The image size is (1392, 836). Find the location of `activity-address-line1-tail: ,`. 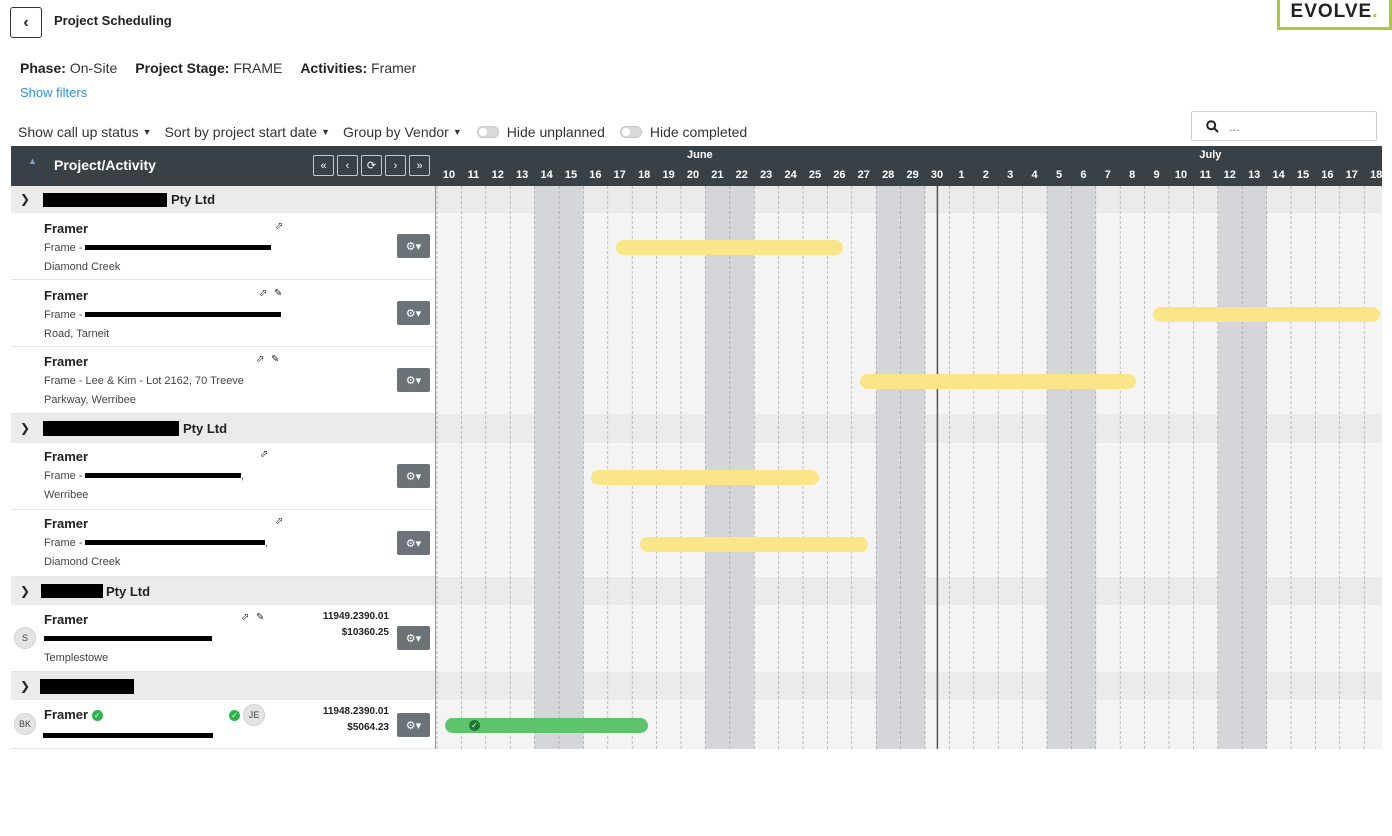

activity-address-line1-tail: , is located at coordinates (243, 476).